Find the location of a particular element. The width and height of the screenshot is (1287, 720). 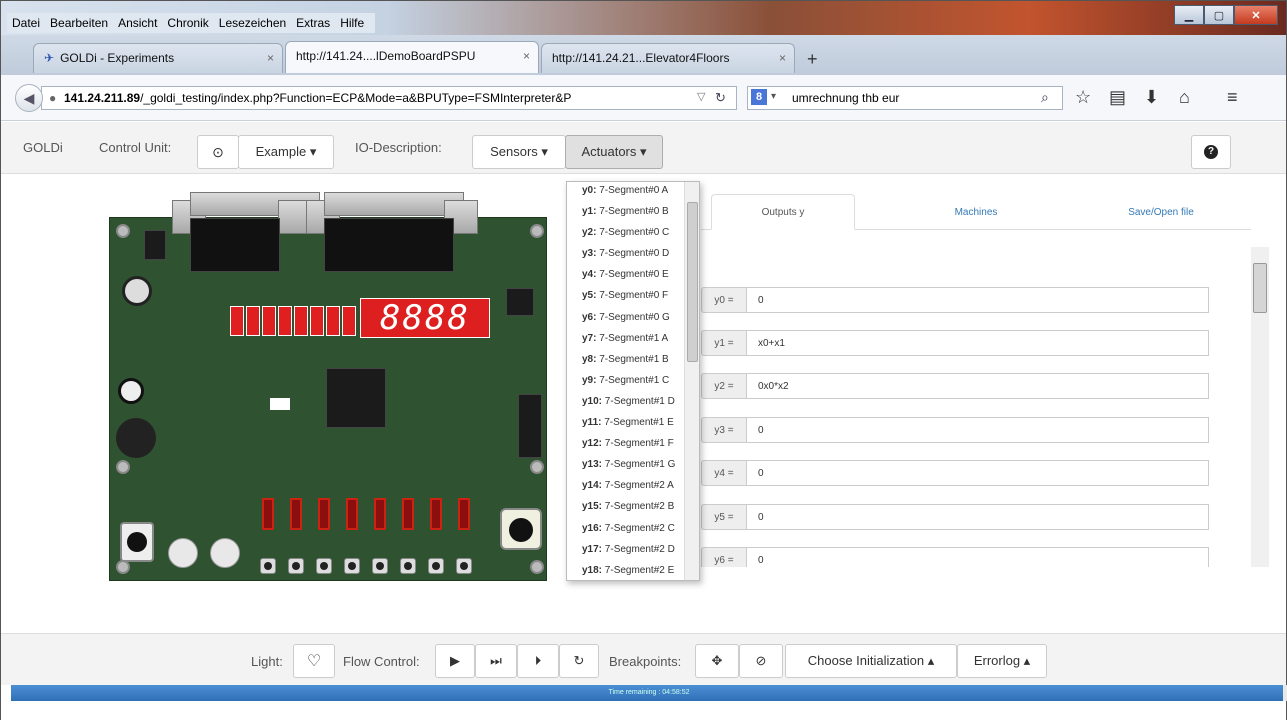

output-input: 0x0*x2 is located at coordinates (978, 386).